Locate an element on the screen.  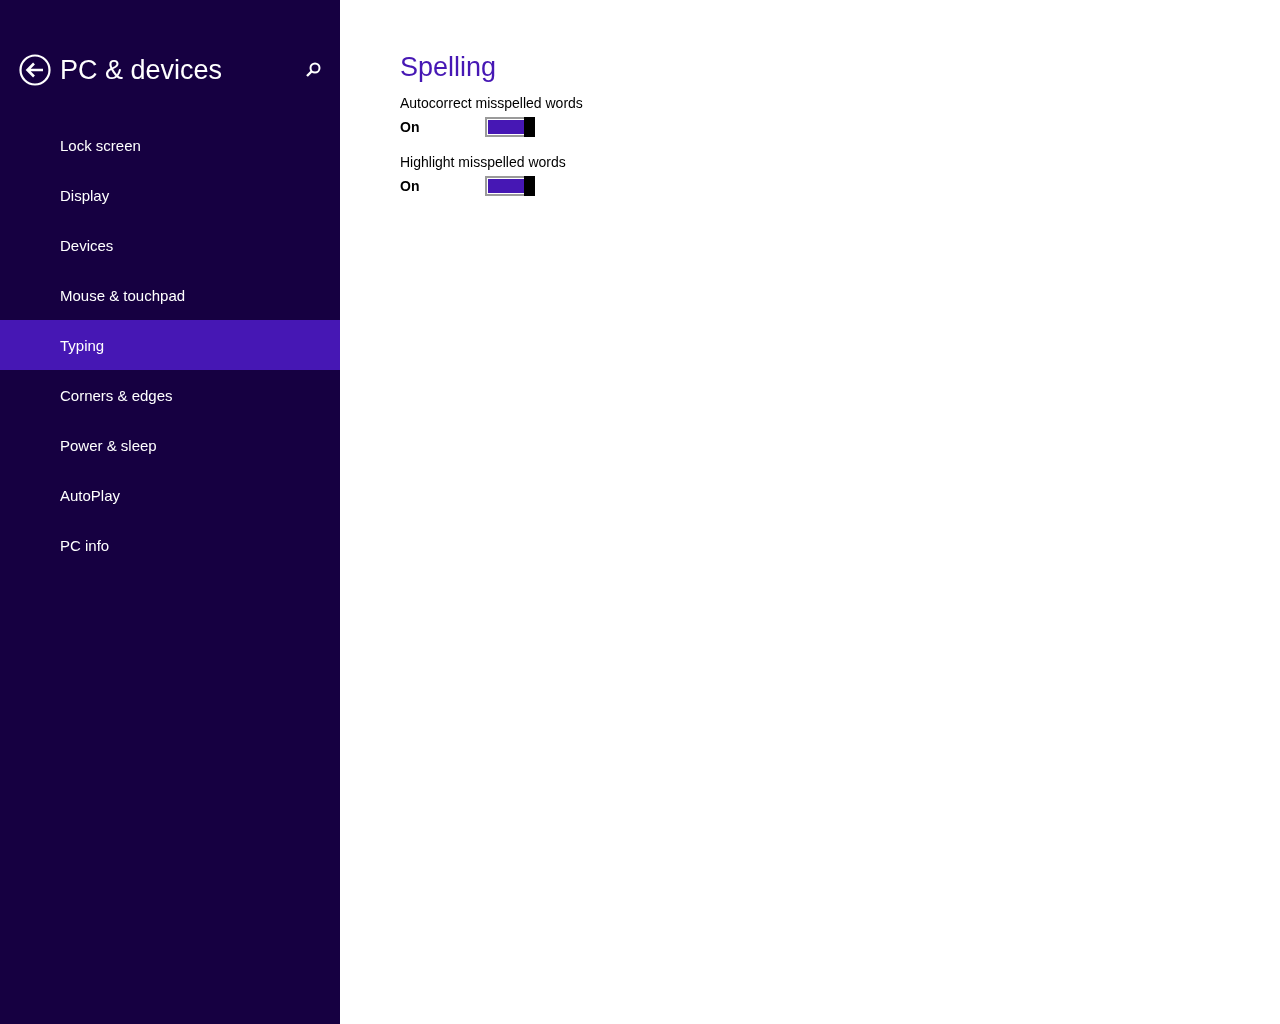
setting-label: Highlight misspelled words is located at coordinates (483, 162).